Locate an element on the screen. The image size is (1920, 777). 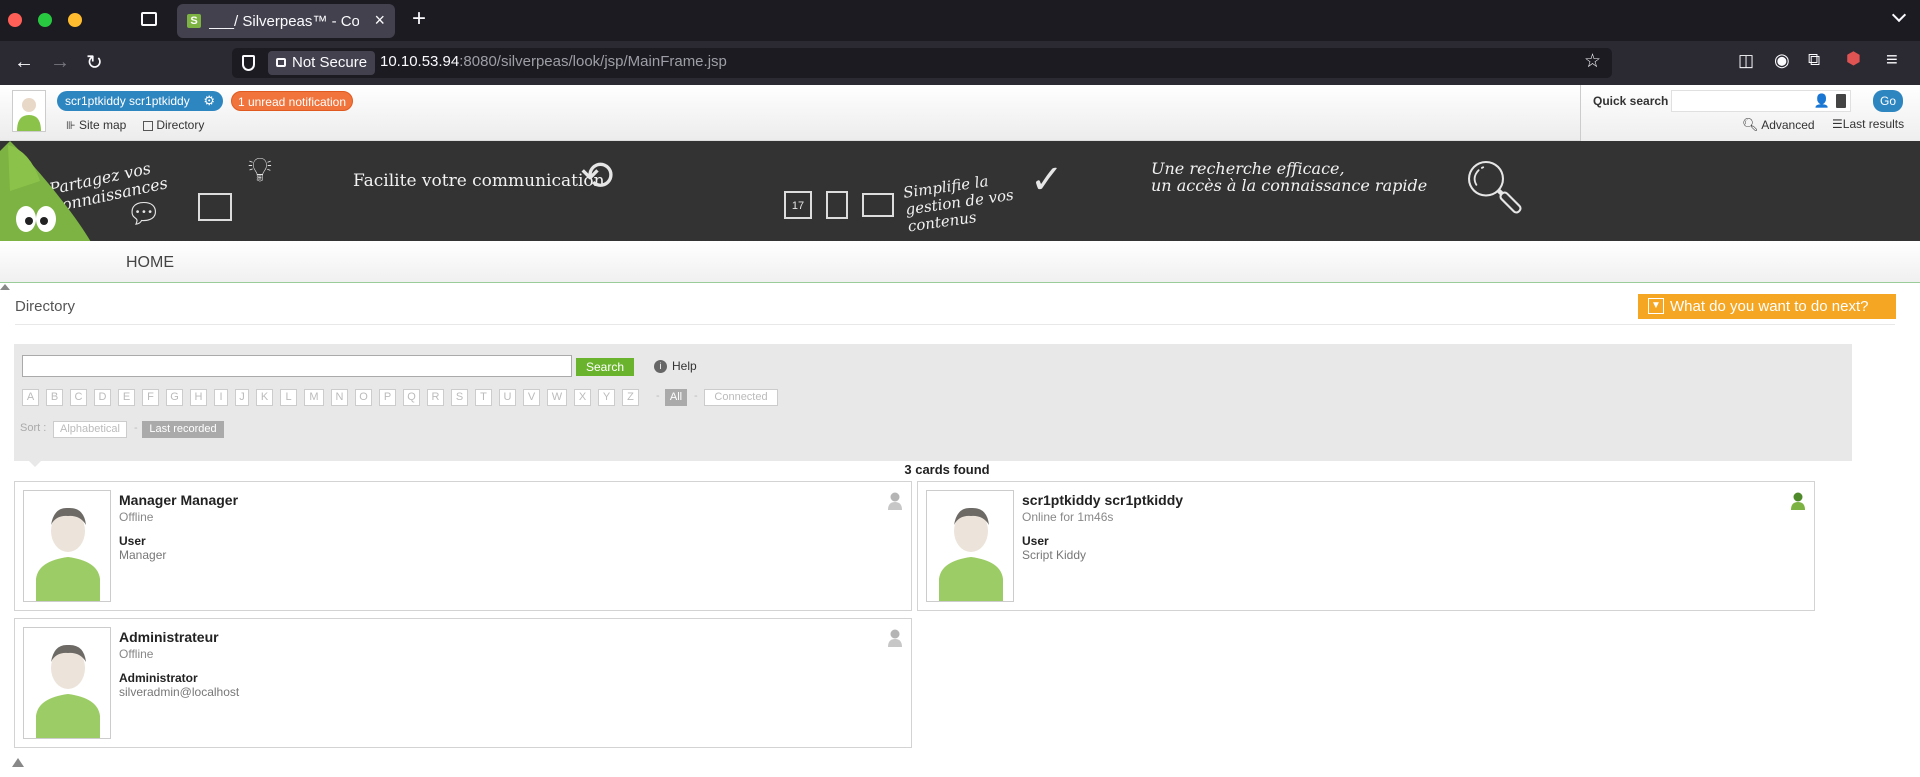
pdc-search-icon is located at coordinates (1841, 101).